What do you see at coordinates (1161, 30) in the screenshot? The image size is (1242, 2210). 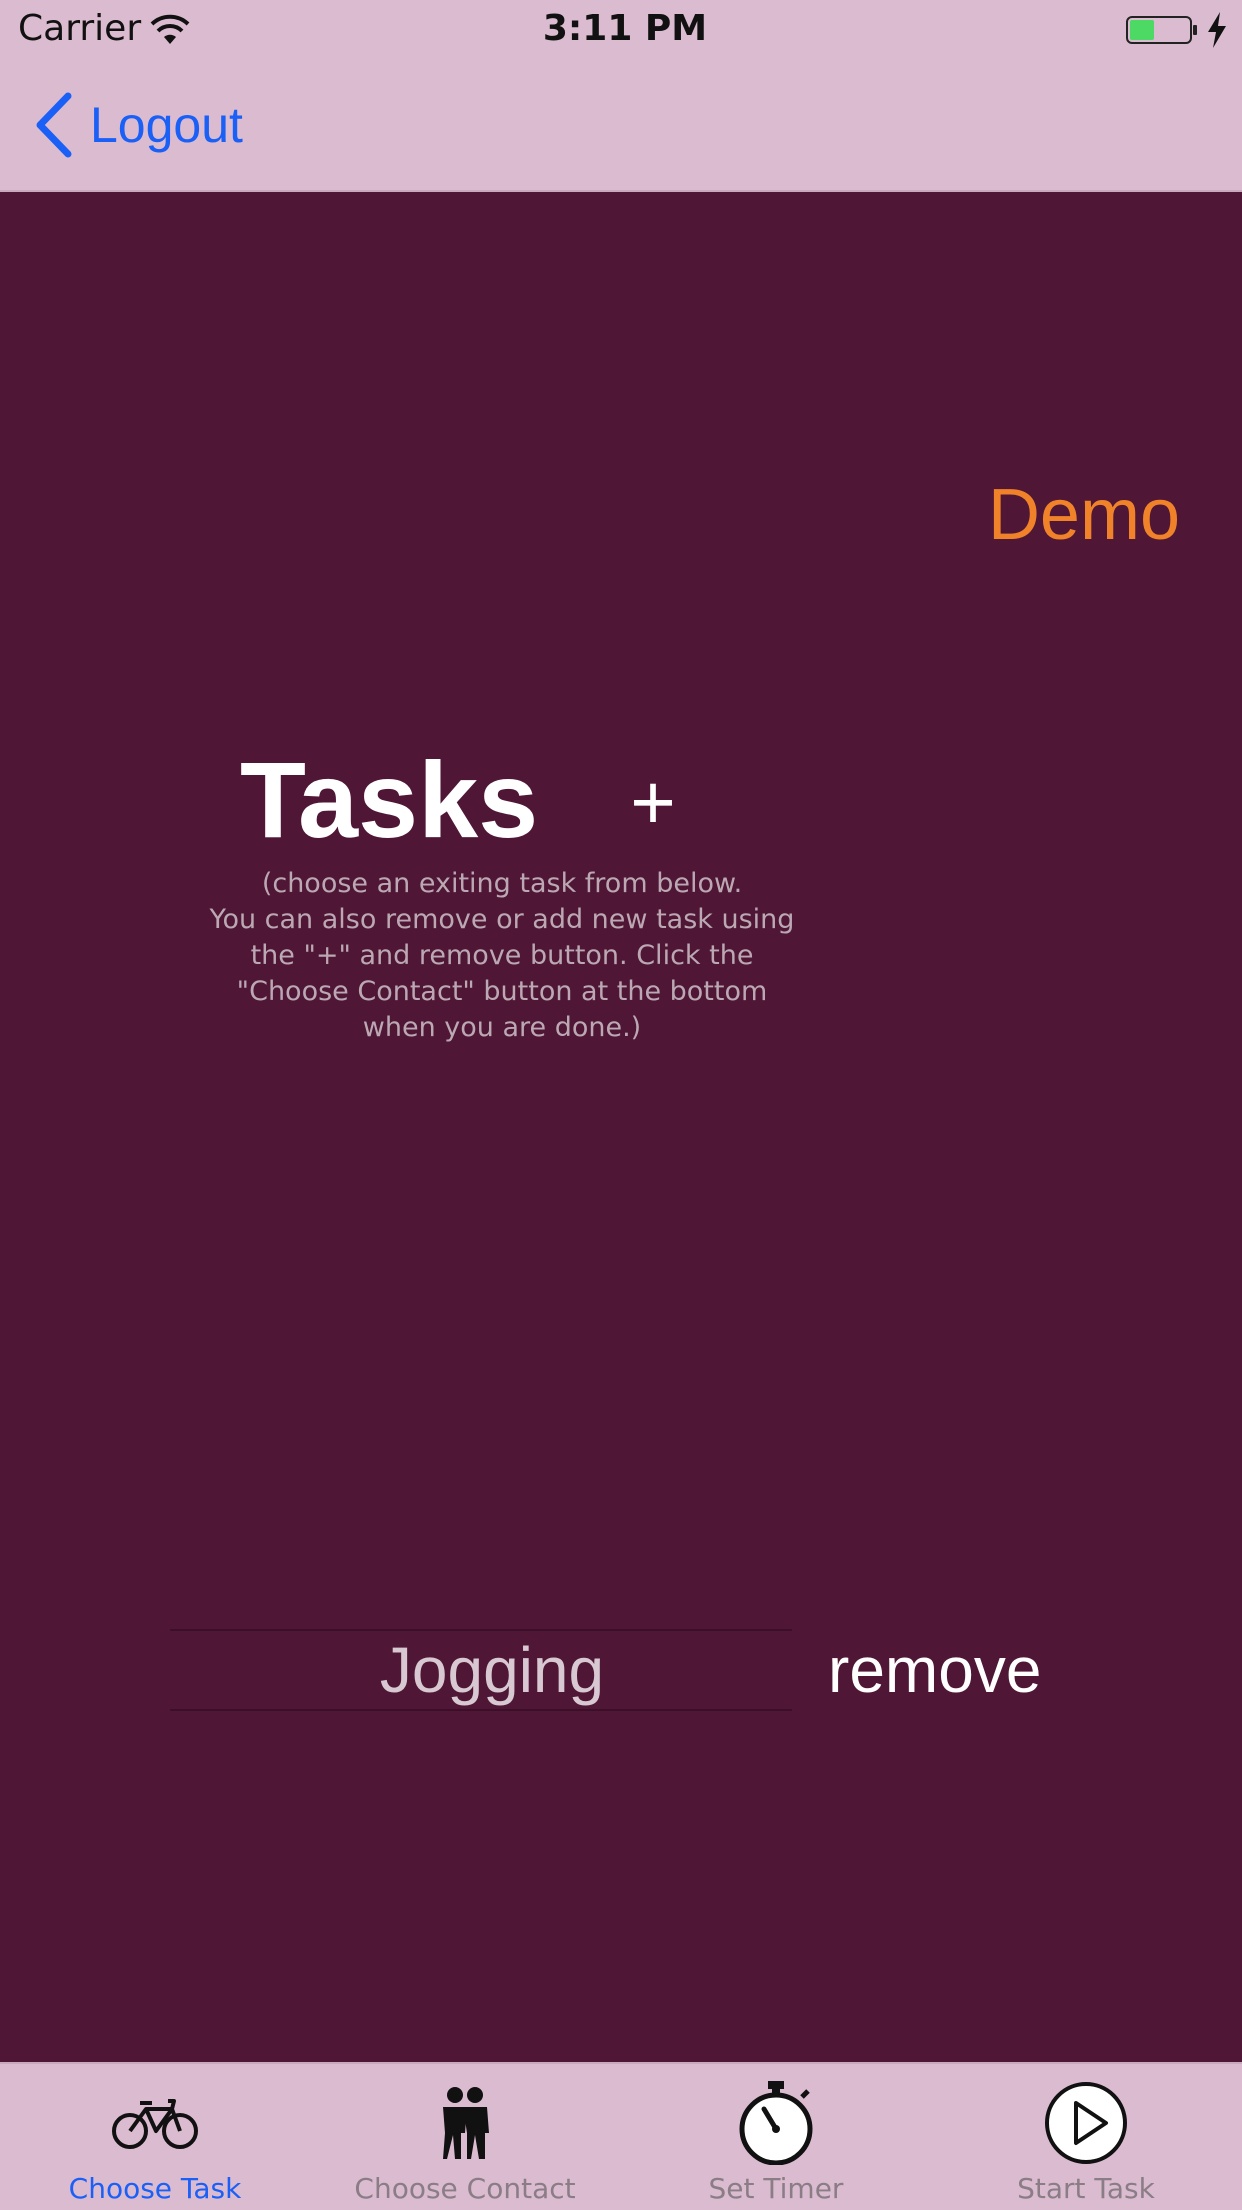 I see `battery-charging-icon` at bounding box center [1161, 30].